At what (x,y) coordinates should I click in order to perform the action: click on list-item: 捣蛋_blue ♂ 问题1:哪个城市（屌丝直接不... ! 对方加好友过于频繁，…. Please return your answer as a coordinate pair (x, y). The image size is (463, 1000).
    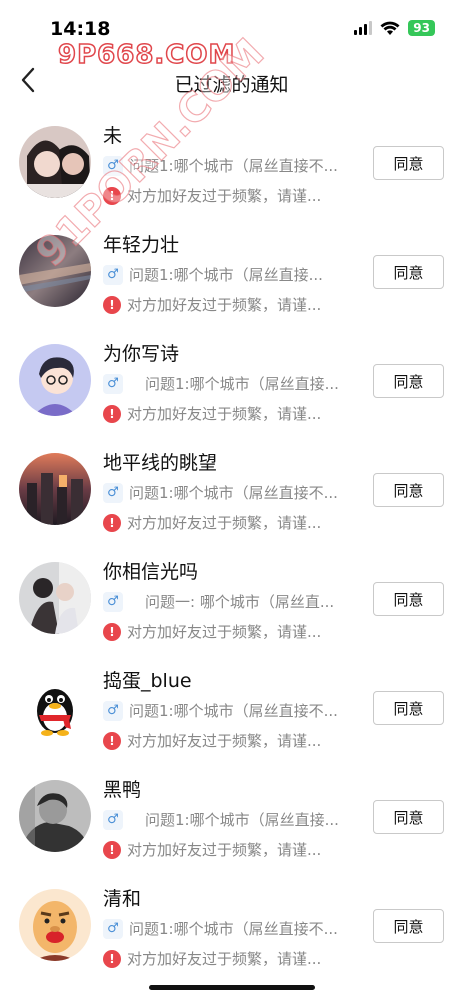
    Looking at the image, I should click on (231, 708).